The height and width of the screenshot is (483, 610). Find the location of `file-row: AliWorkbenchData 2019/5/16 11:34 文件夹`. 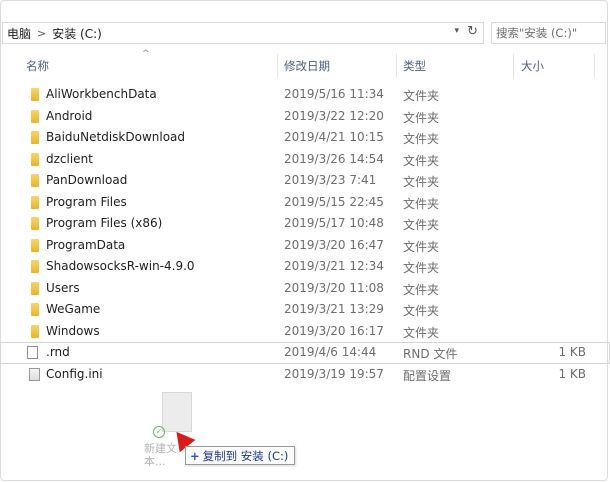

file-row: AliWorkbenchData 2019/5/16 11:34 文件夹 is located at coordinates (305, 95).